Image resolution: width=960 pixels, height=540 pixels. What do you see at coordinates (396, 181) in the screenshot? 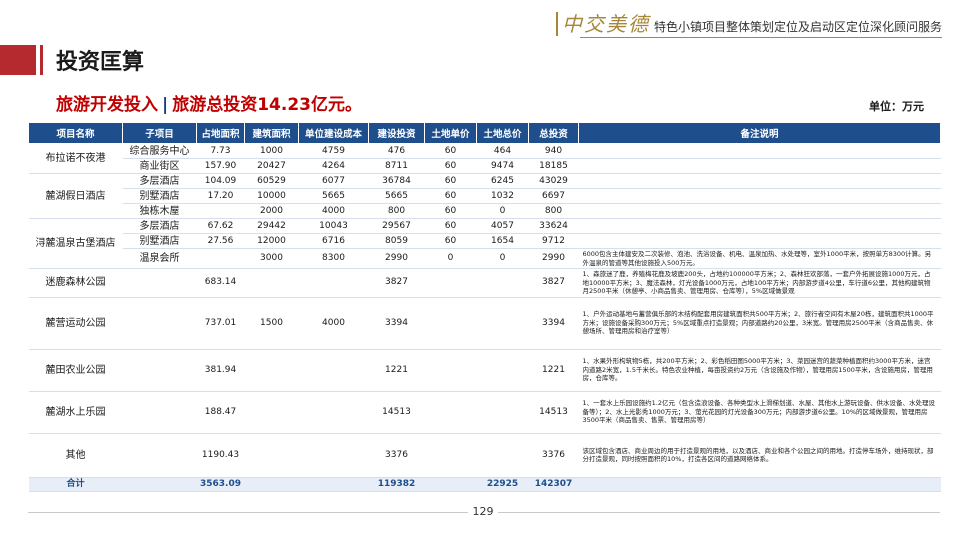
I see `table-cell: 36784` at bounding box center [396, 181].